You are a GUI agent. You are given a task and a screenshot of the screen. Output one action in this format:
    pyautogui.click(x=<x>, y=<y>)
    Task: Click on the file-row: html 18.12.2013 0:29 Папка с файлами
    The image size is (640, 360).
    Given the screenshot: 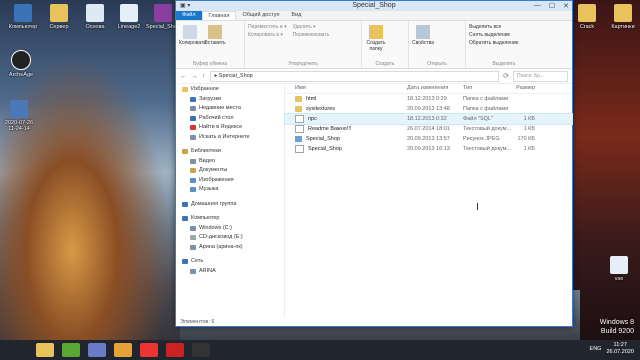 What is the action you would take?
    pyautogui.click(x=428, y=99)
    